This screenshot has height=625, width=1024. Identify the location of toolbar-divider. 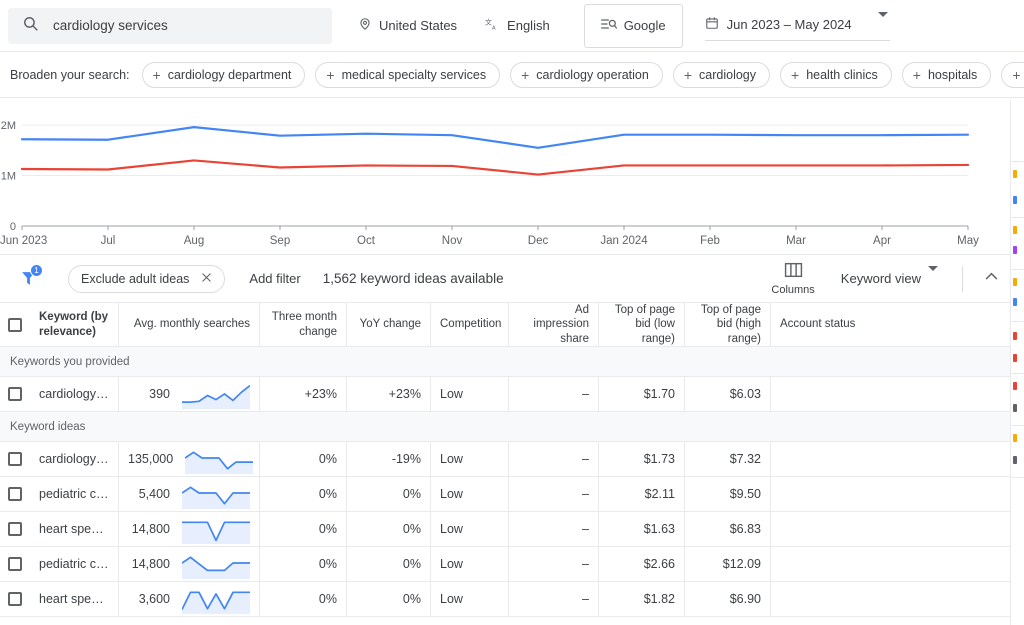
(962, 278).